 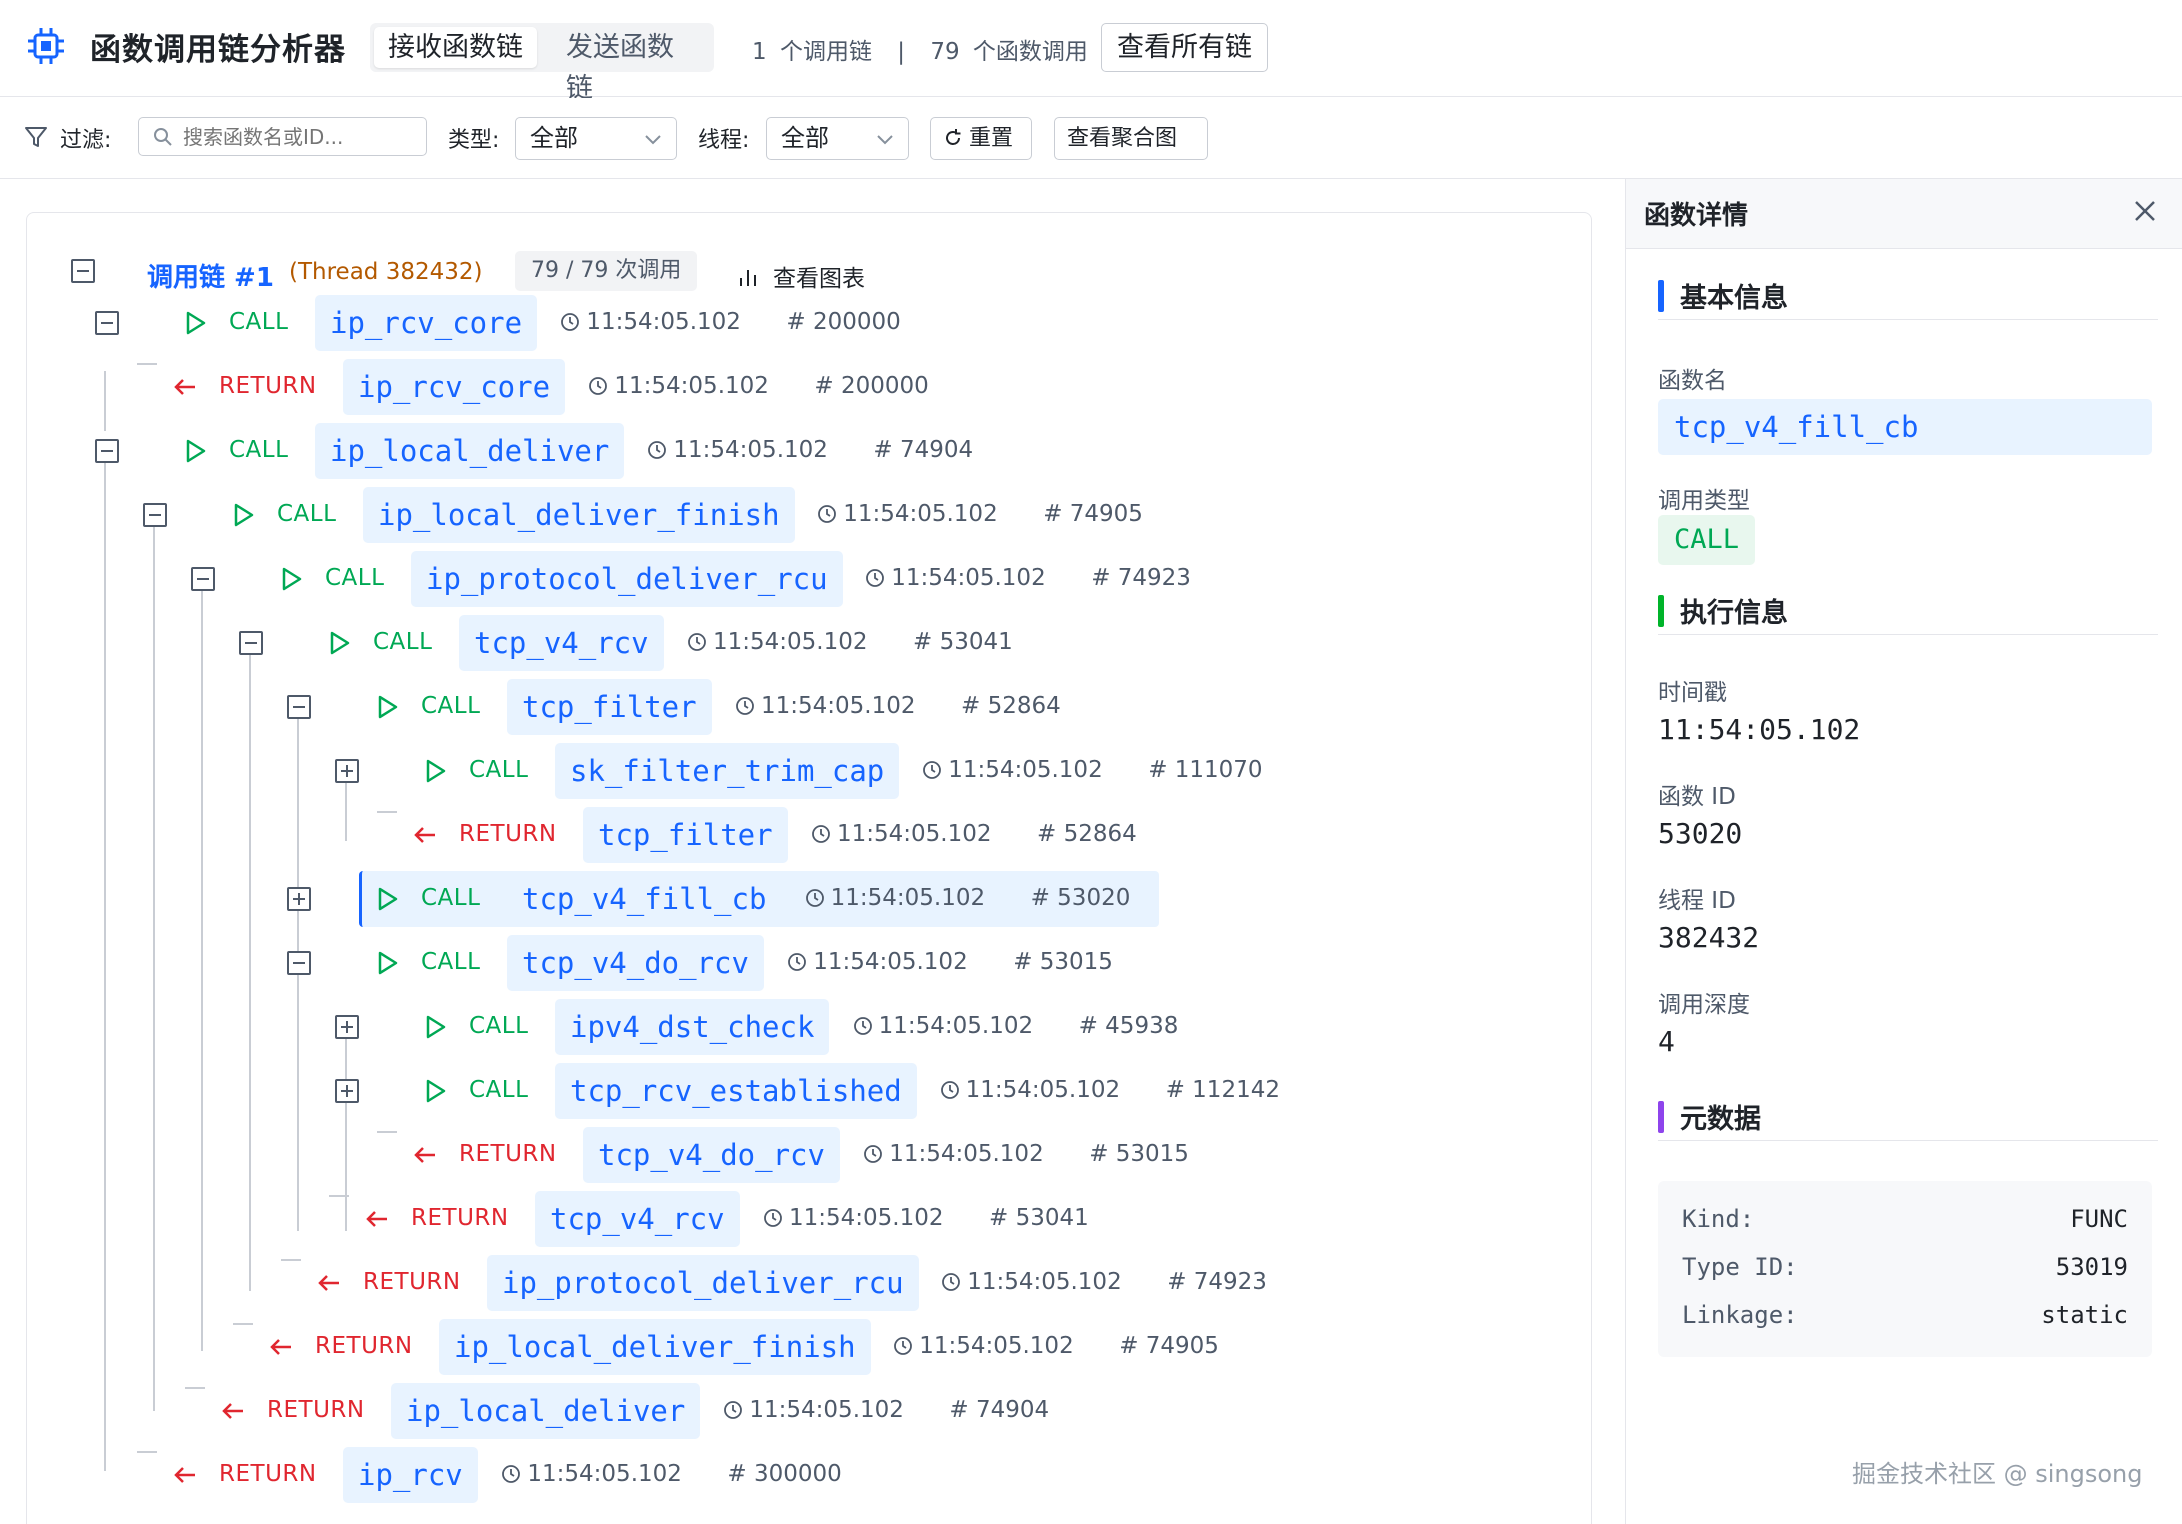 What do you see at coordinates (981, 138) in the screenshot?
I see `reset-button: 重置` at bounding box center [981, 138].